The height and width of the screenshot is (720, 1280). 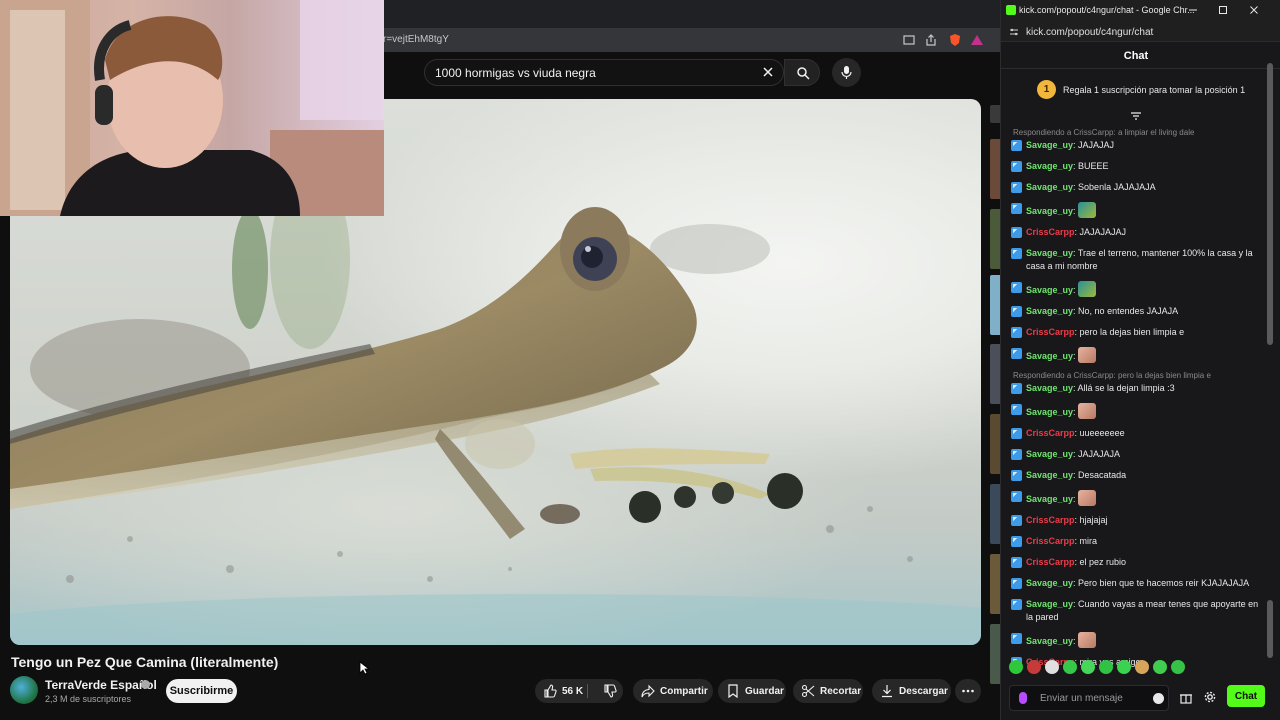 I want to click on chat-message: Savage_uy: Desacatada, so click(x=1137, y=475).